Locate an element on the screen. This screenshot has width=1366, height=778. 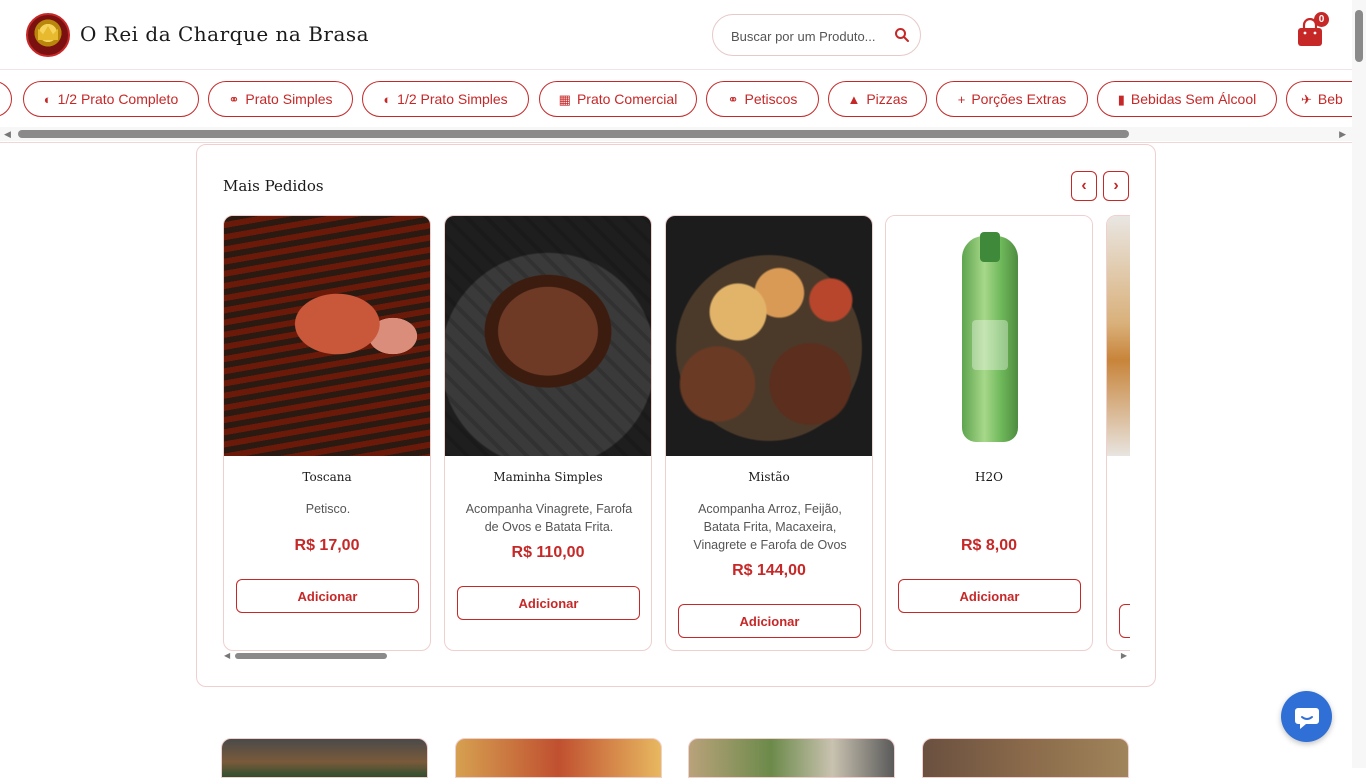
bottle-image is located at coordinates (990, 337).